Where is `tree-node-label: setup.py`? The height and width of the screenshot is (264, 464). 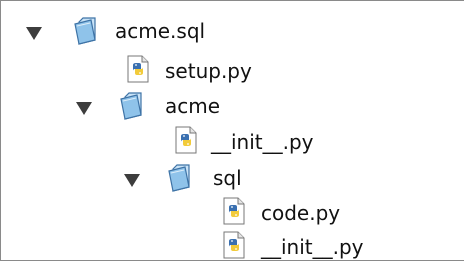 tree-node-label: setup.py is located at coordinates (208, 71).